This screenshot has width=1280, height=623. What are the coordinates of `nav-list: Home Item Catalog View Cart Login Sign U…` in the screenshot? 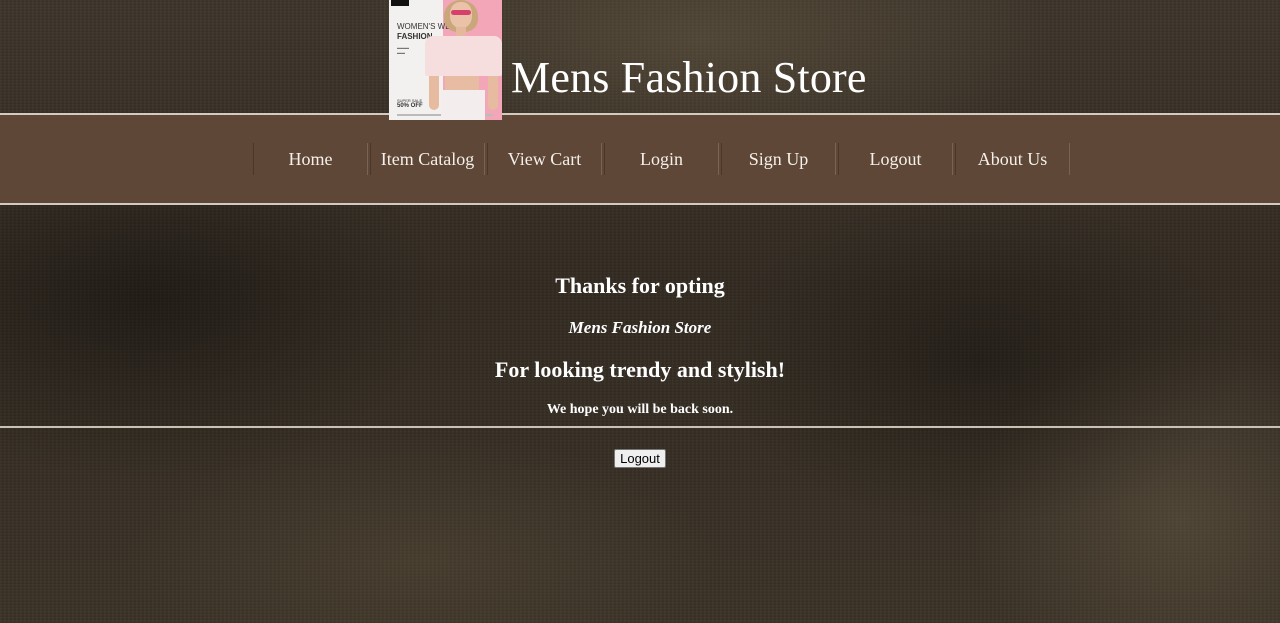 It's located at (662, 159).